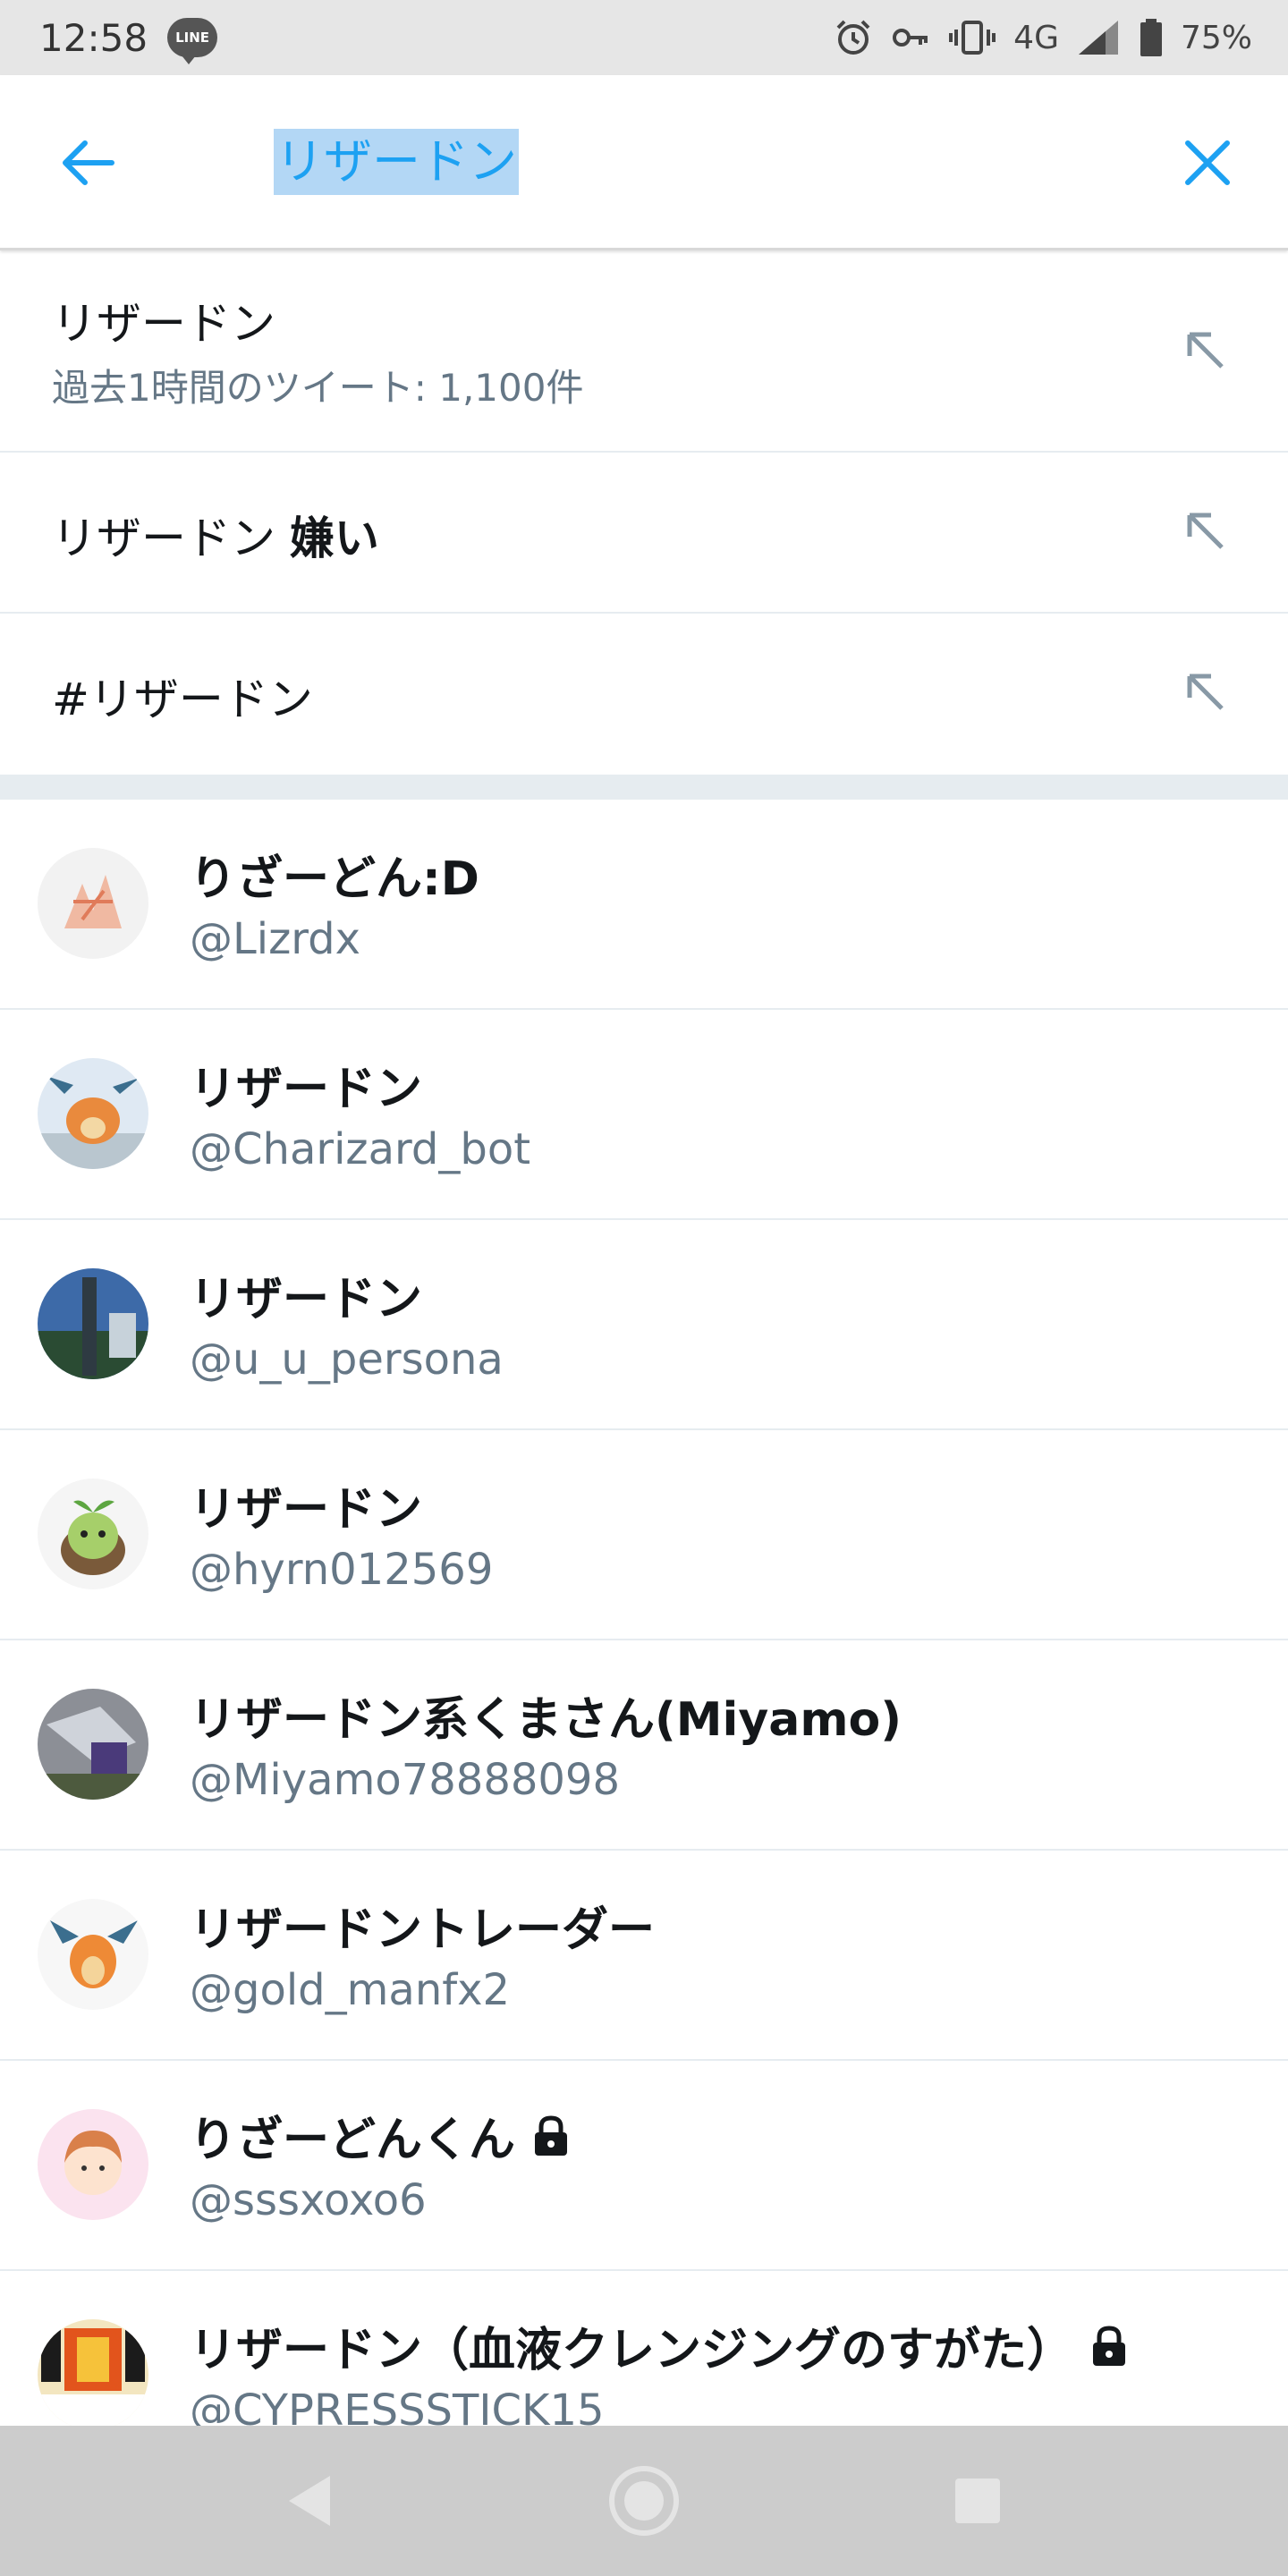 The image size is (1288, 2576). I want to click on home-circle-icon, so click(643, 2501).